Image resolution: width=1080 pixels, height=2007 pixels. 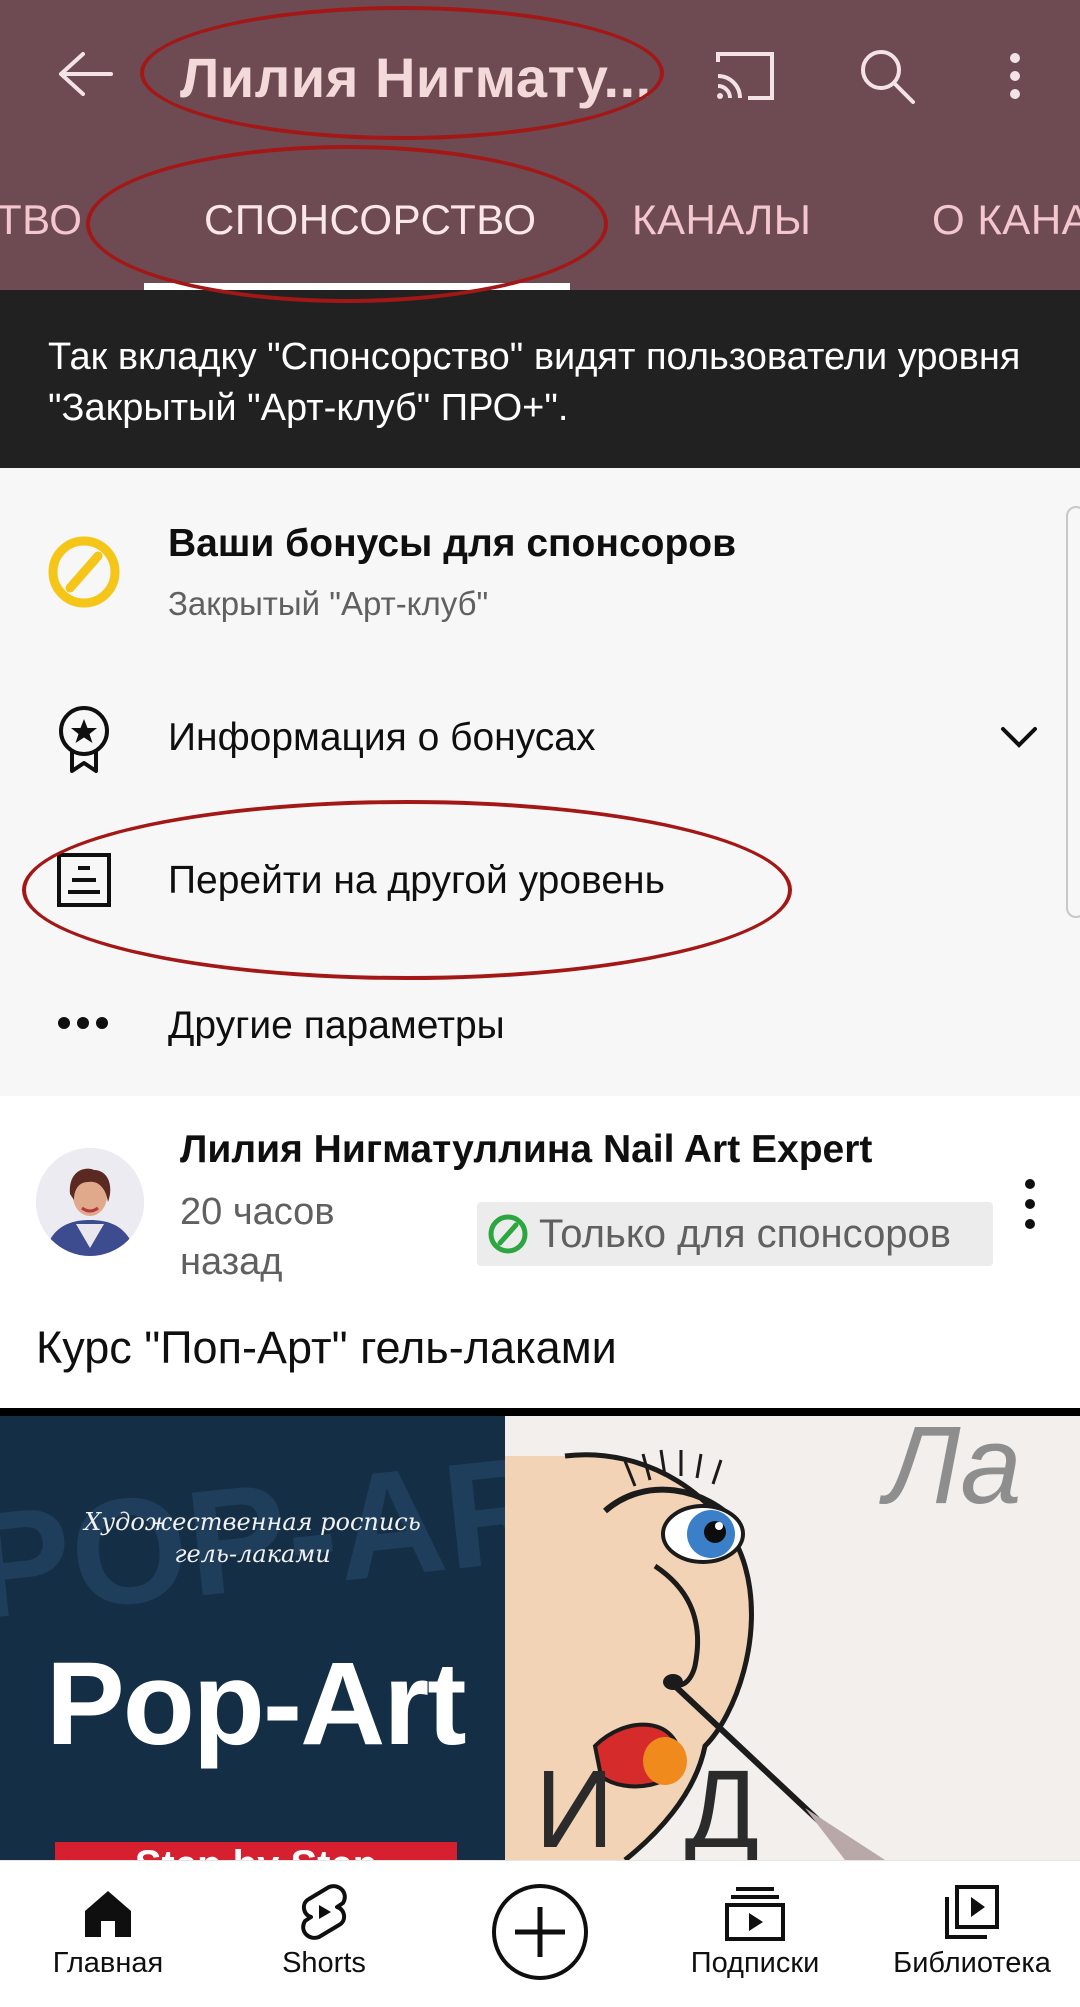 I want to click on other-options-row, so click(x=530, y=1025).